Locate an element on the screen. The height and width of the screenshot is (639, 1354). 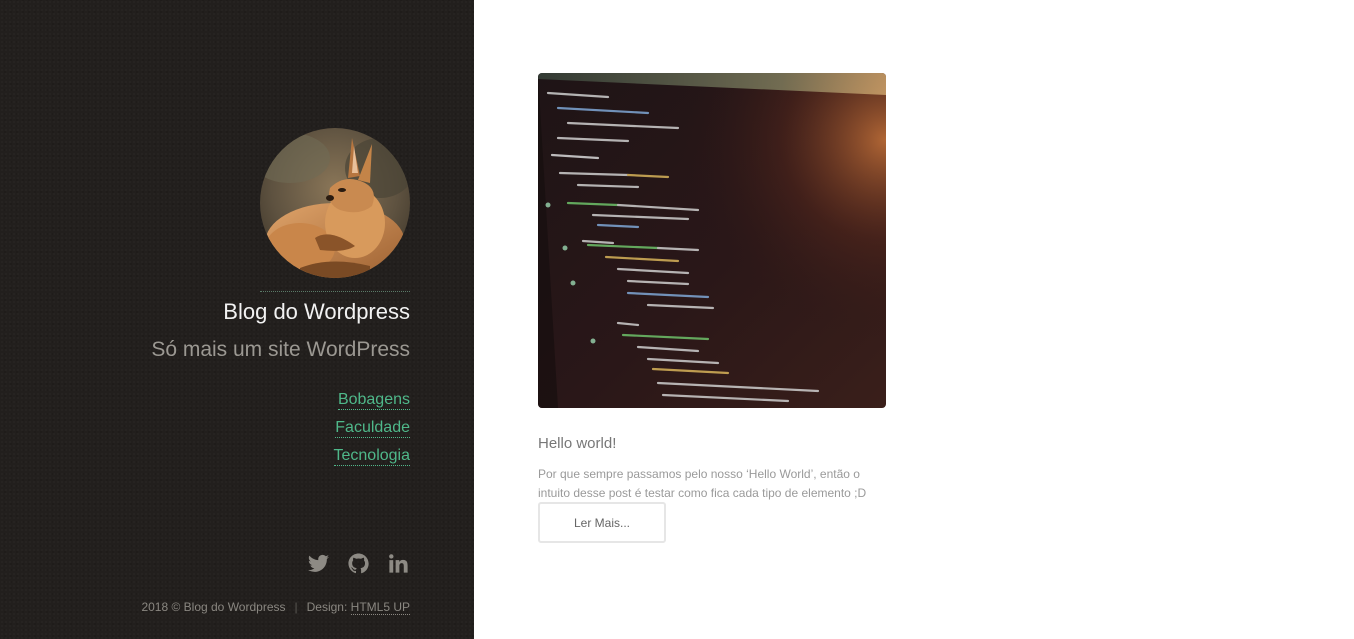
avatar is located at coordinates (335, 203).